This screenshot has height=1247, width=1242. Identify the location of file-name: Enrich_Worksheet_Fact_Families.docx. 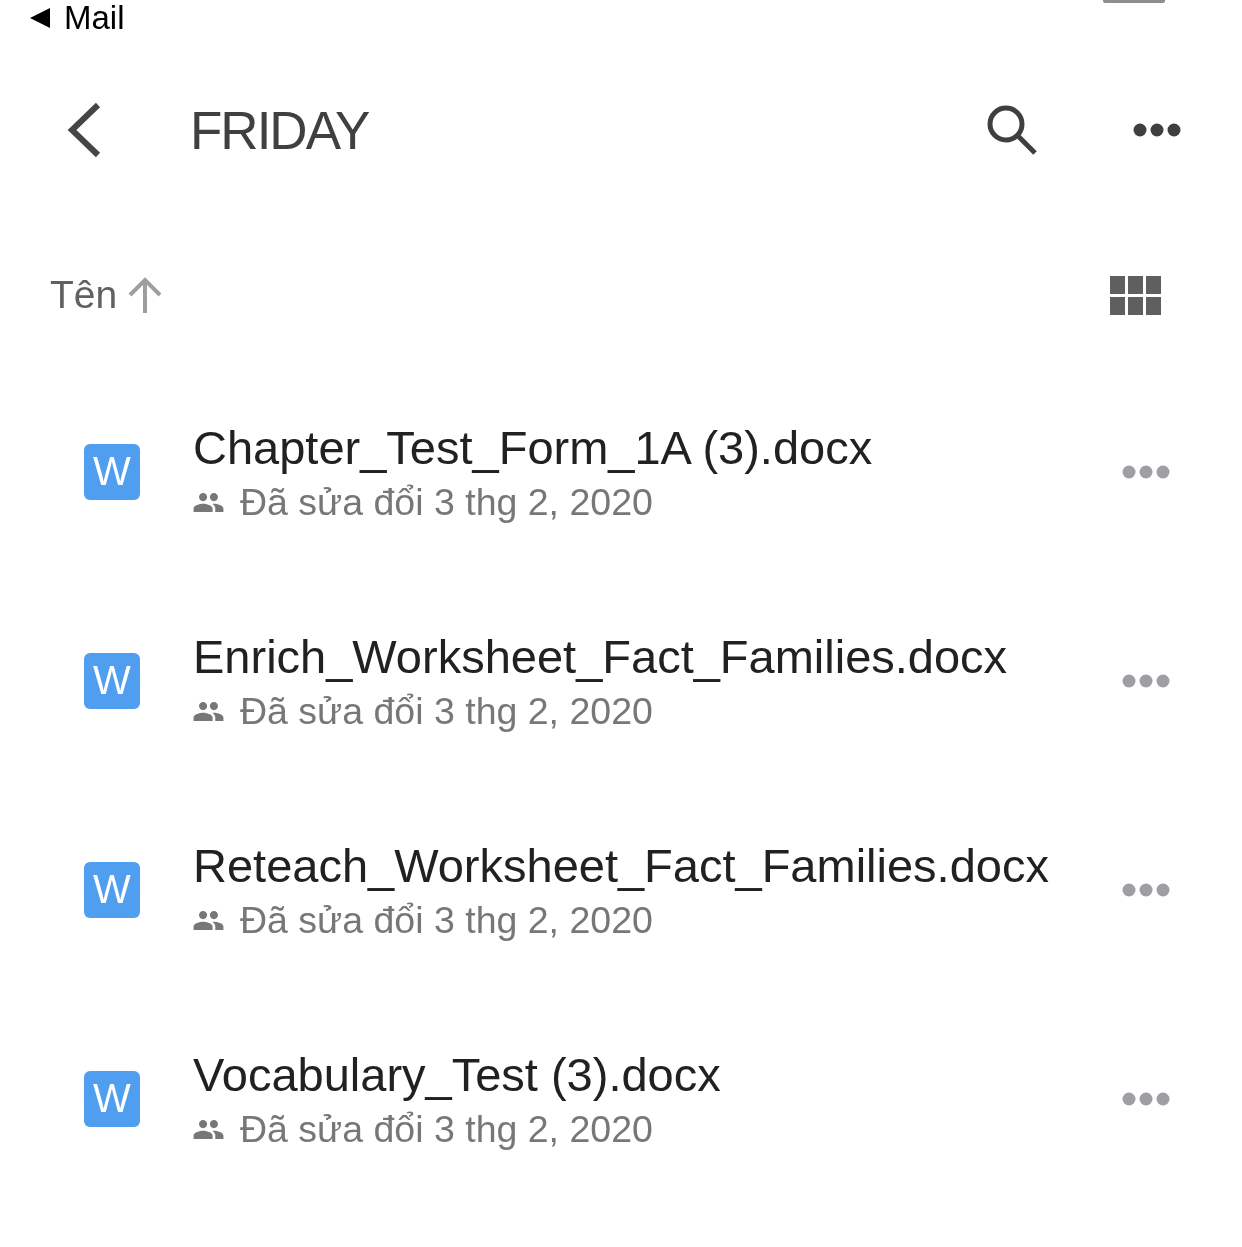
(600, 656).